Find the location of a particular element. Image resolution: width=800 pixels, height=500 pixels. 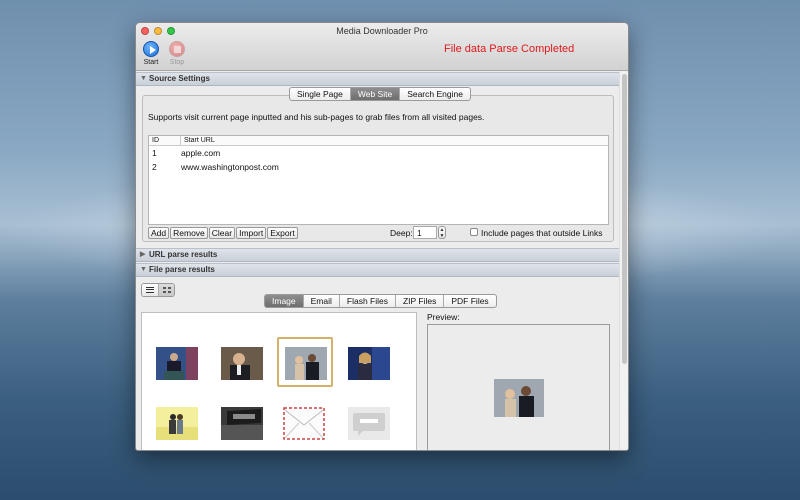

scroll-thumb is located at coordinates (624, 219).